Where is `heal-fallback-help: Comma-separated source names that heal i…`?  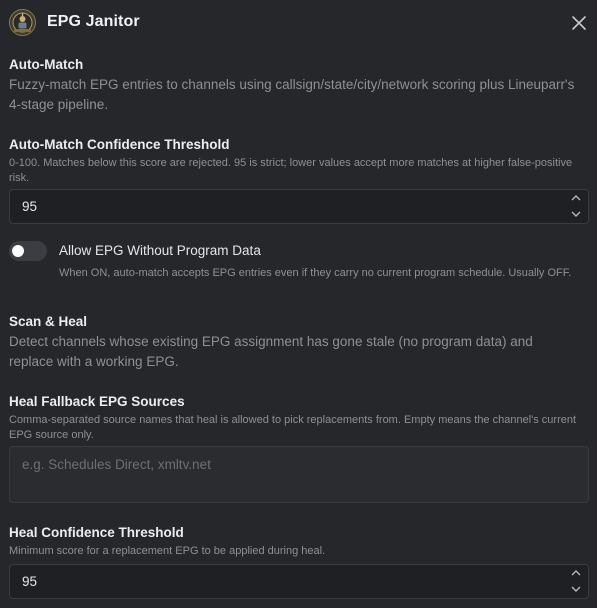
heal-fallback-help: Comma-separated source names that heal i… is located at coordinates (293, 427).